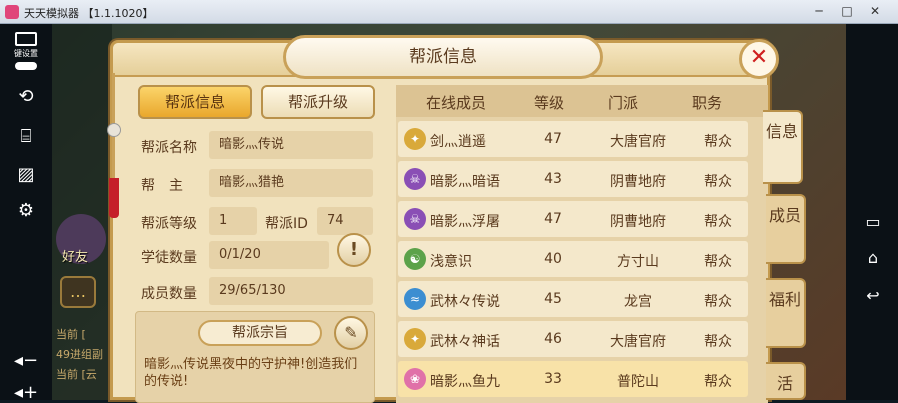 Image resolution: width=898 pixels, height=403 pixels. What do you see at coordinates (873, 221) in the screenshot?
I see `recent-apps-icon: ▭` at bounding box center [873, 221].